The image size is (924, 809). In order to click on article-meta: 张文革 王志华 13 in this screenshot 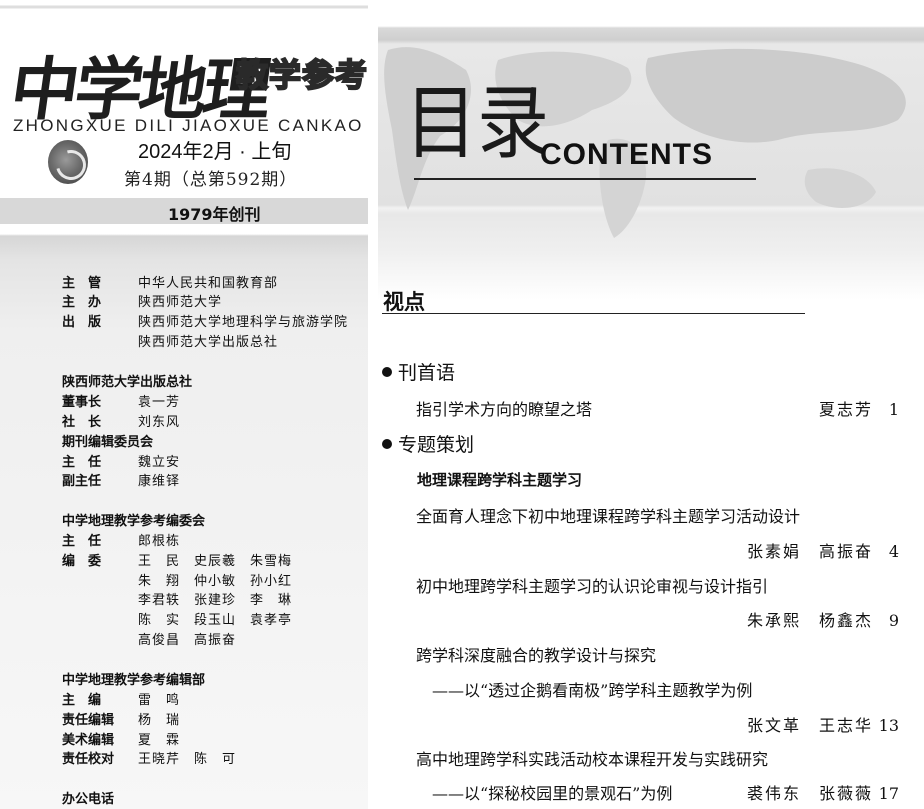, I will do `click(823, 724)`.